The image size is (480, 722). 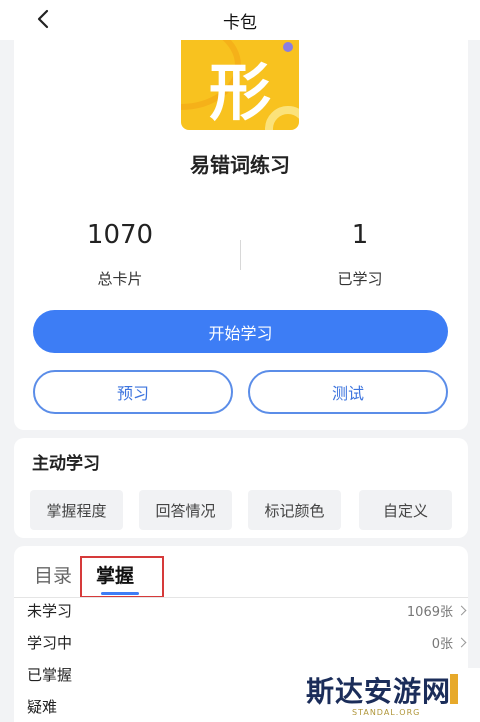 I want to click on deck-icon: 形, so click(x=240, y=85).